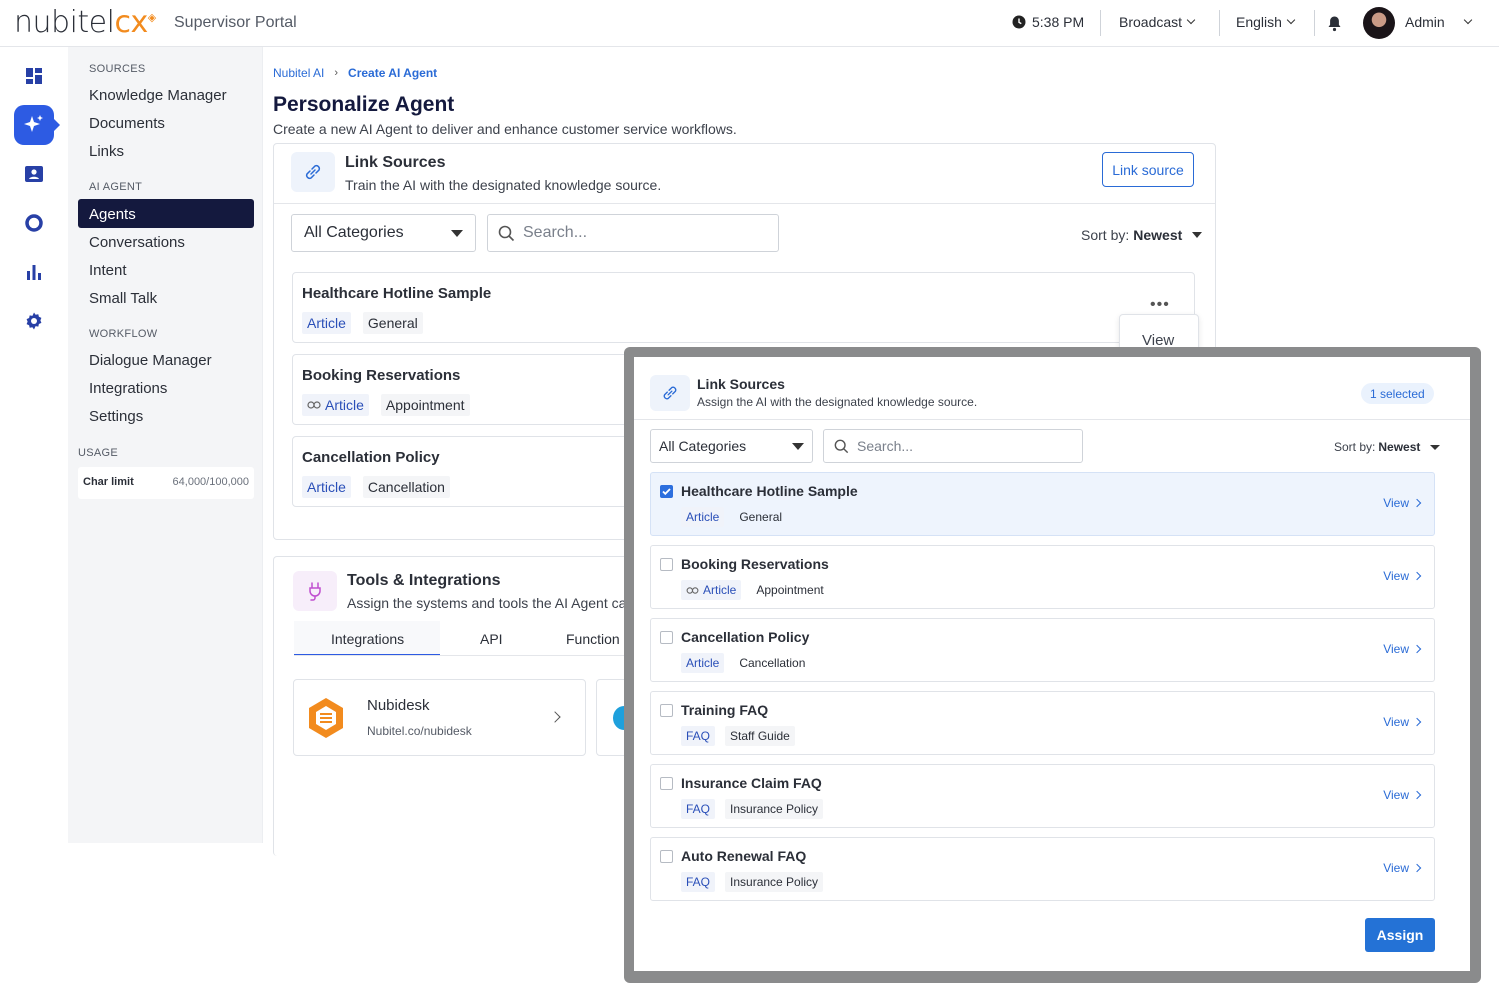  Describe the element at coordinates (34, 76) in the screenshot. I see `dashboard-icon` at that location.